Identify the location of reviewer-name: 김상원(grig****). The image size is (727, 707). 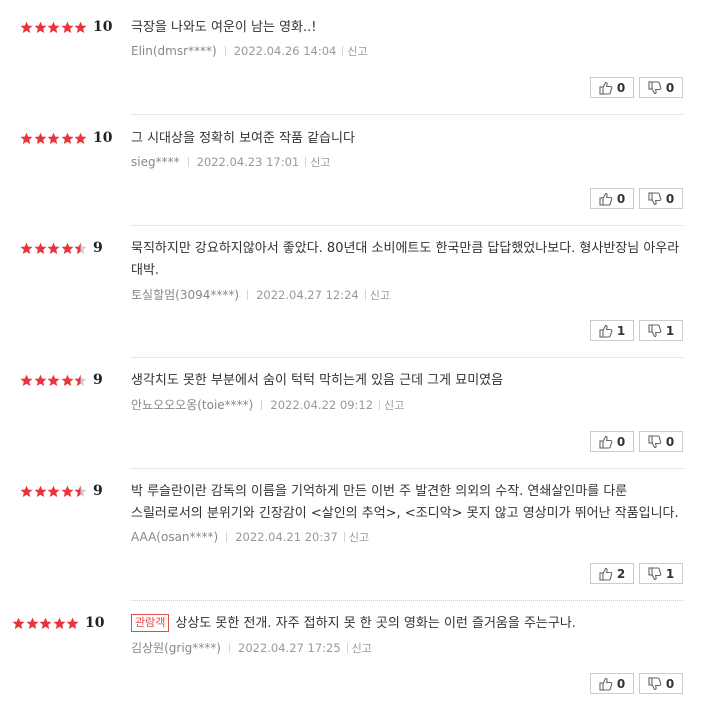
(176, 647).